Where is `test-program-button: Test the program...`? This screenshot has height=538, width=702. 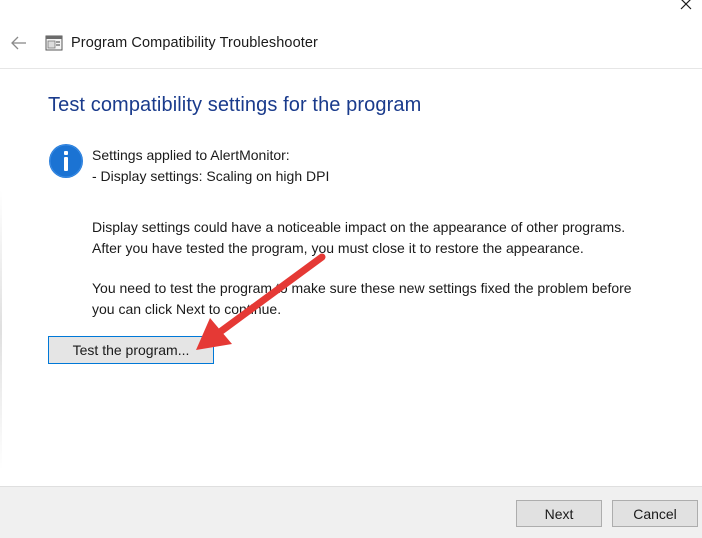
test-program-button: Test the program... is located at coordinates (131, 350).